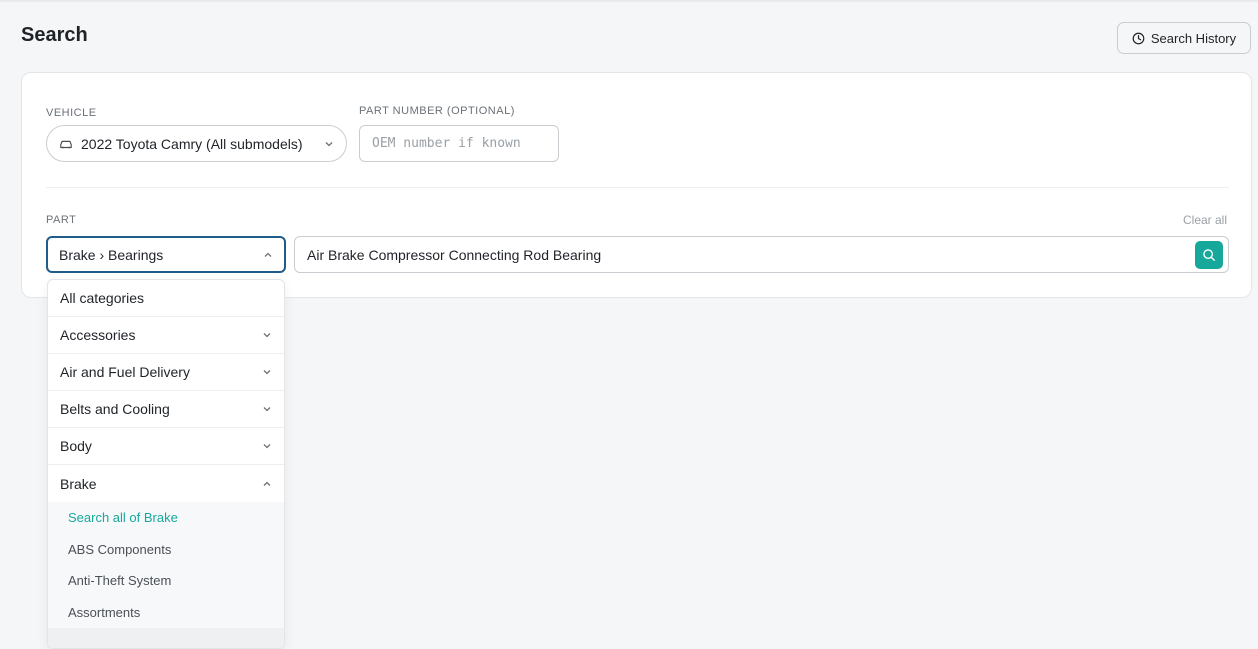  What do you see at coordinates (166, 335) in the screenshot?
I see `dropdown-item-accessories: Accessories` at bounding box center [166, 335].